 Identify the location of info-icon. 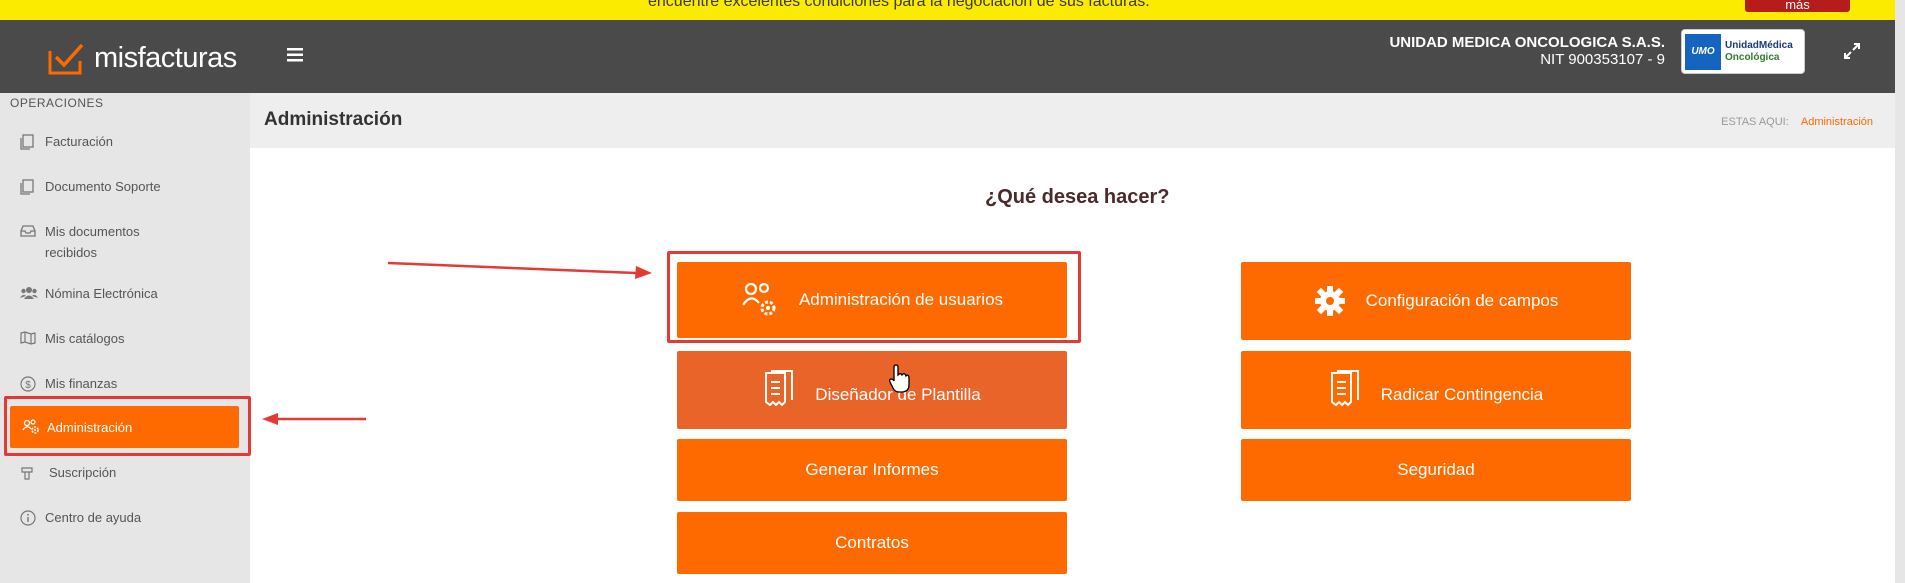
(28, 518).